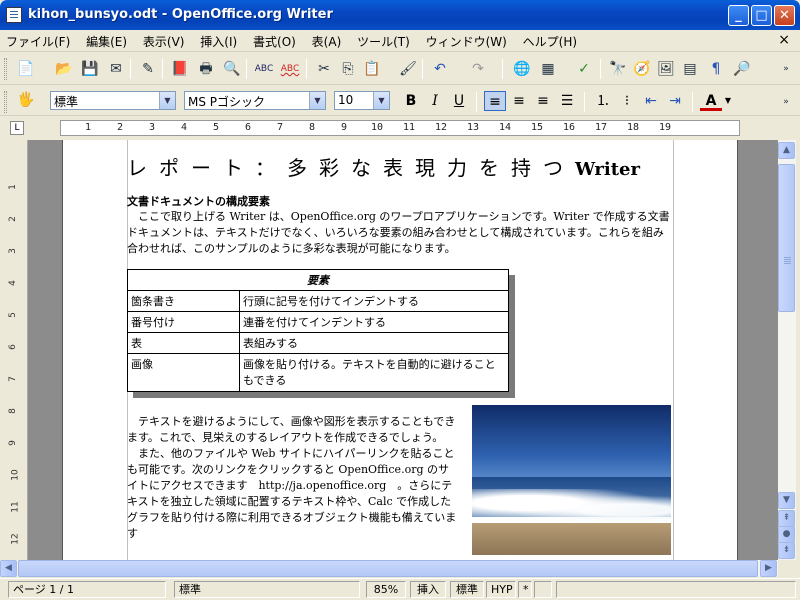 This screenshot has height=600, width=800. Describe the element at coordinates (87, 589) in the screenshot. I see `page-indicator: ページ 1 / 1` at that location.